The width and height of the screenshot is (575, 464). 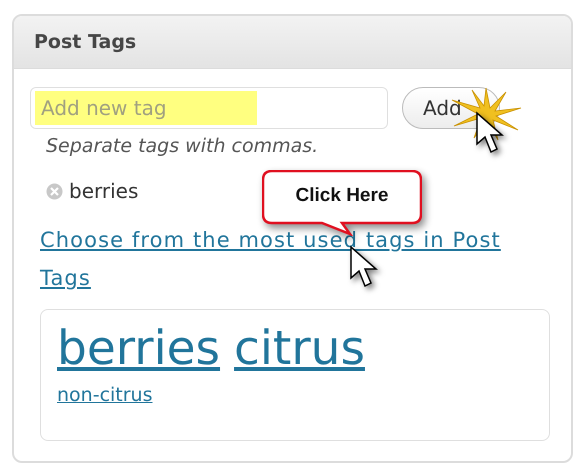 I want to click on remove-icon, so click(x=54, y=191).